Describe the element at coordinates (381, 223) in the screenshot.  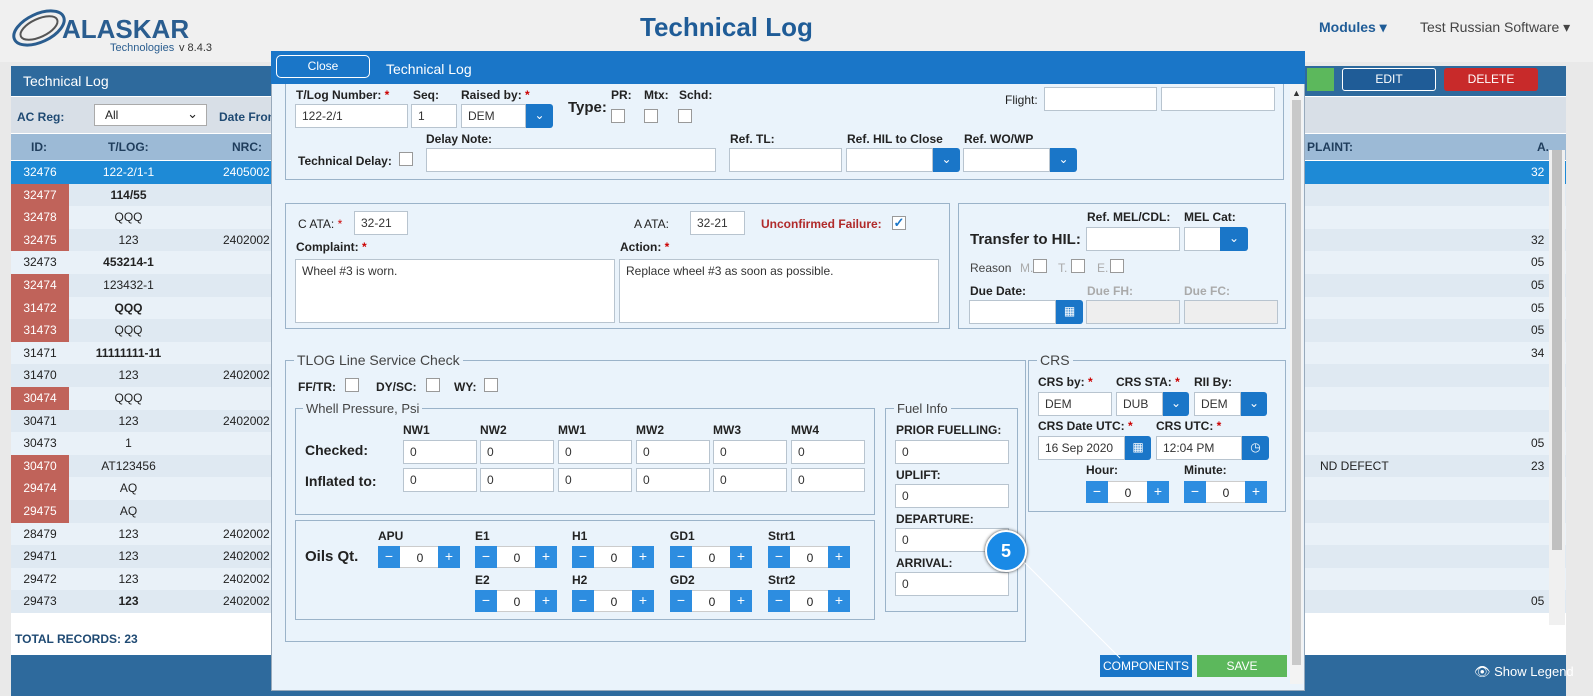
I see `c-ata-field: 32-21` at that location.